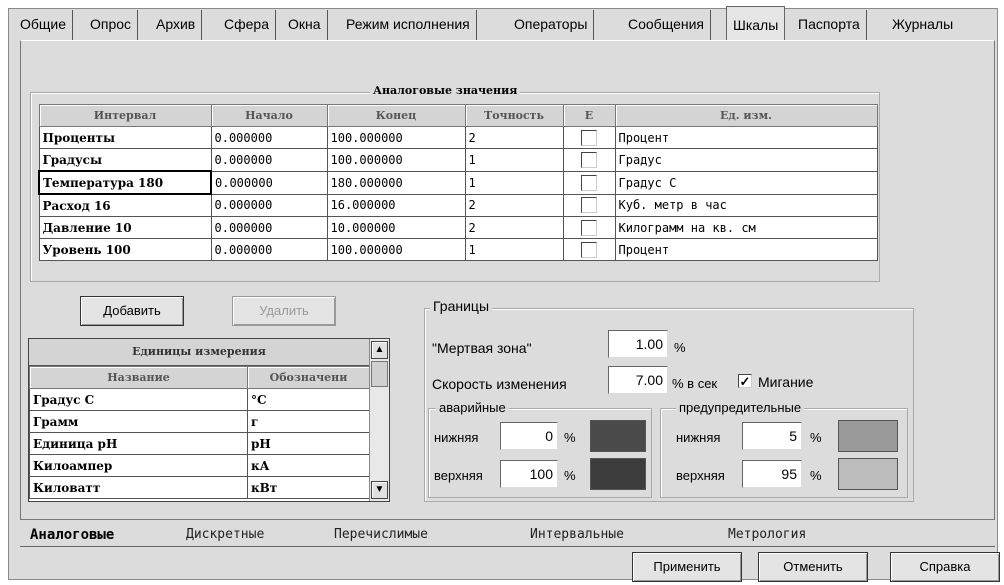 The image size is (1004, 585). What do you see at coordinates (618, 436) in the screenshot?
I see `alarm-low-color-button` at bounding box center [618, 436].